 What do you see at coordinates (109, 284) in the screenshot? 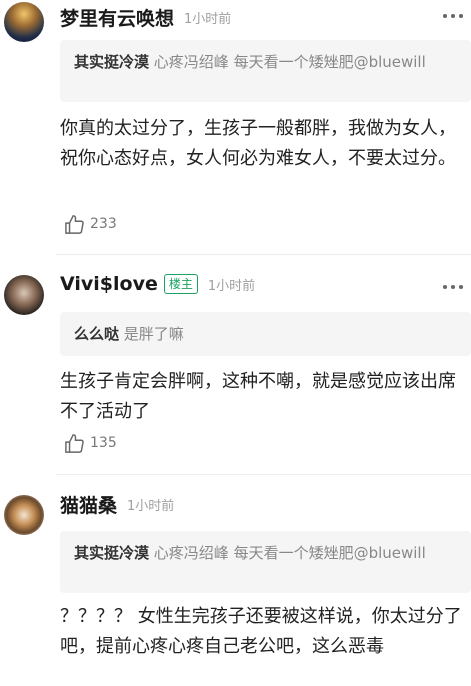
I see `username: Vivi$love` at bounding box center [109, 284].